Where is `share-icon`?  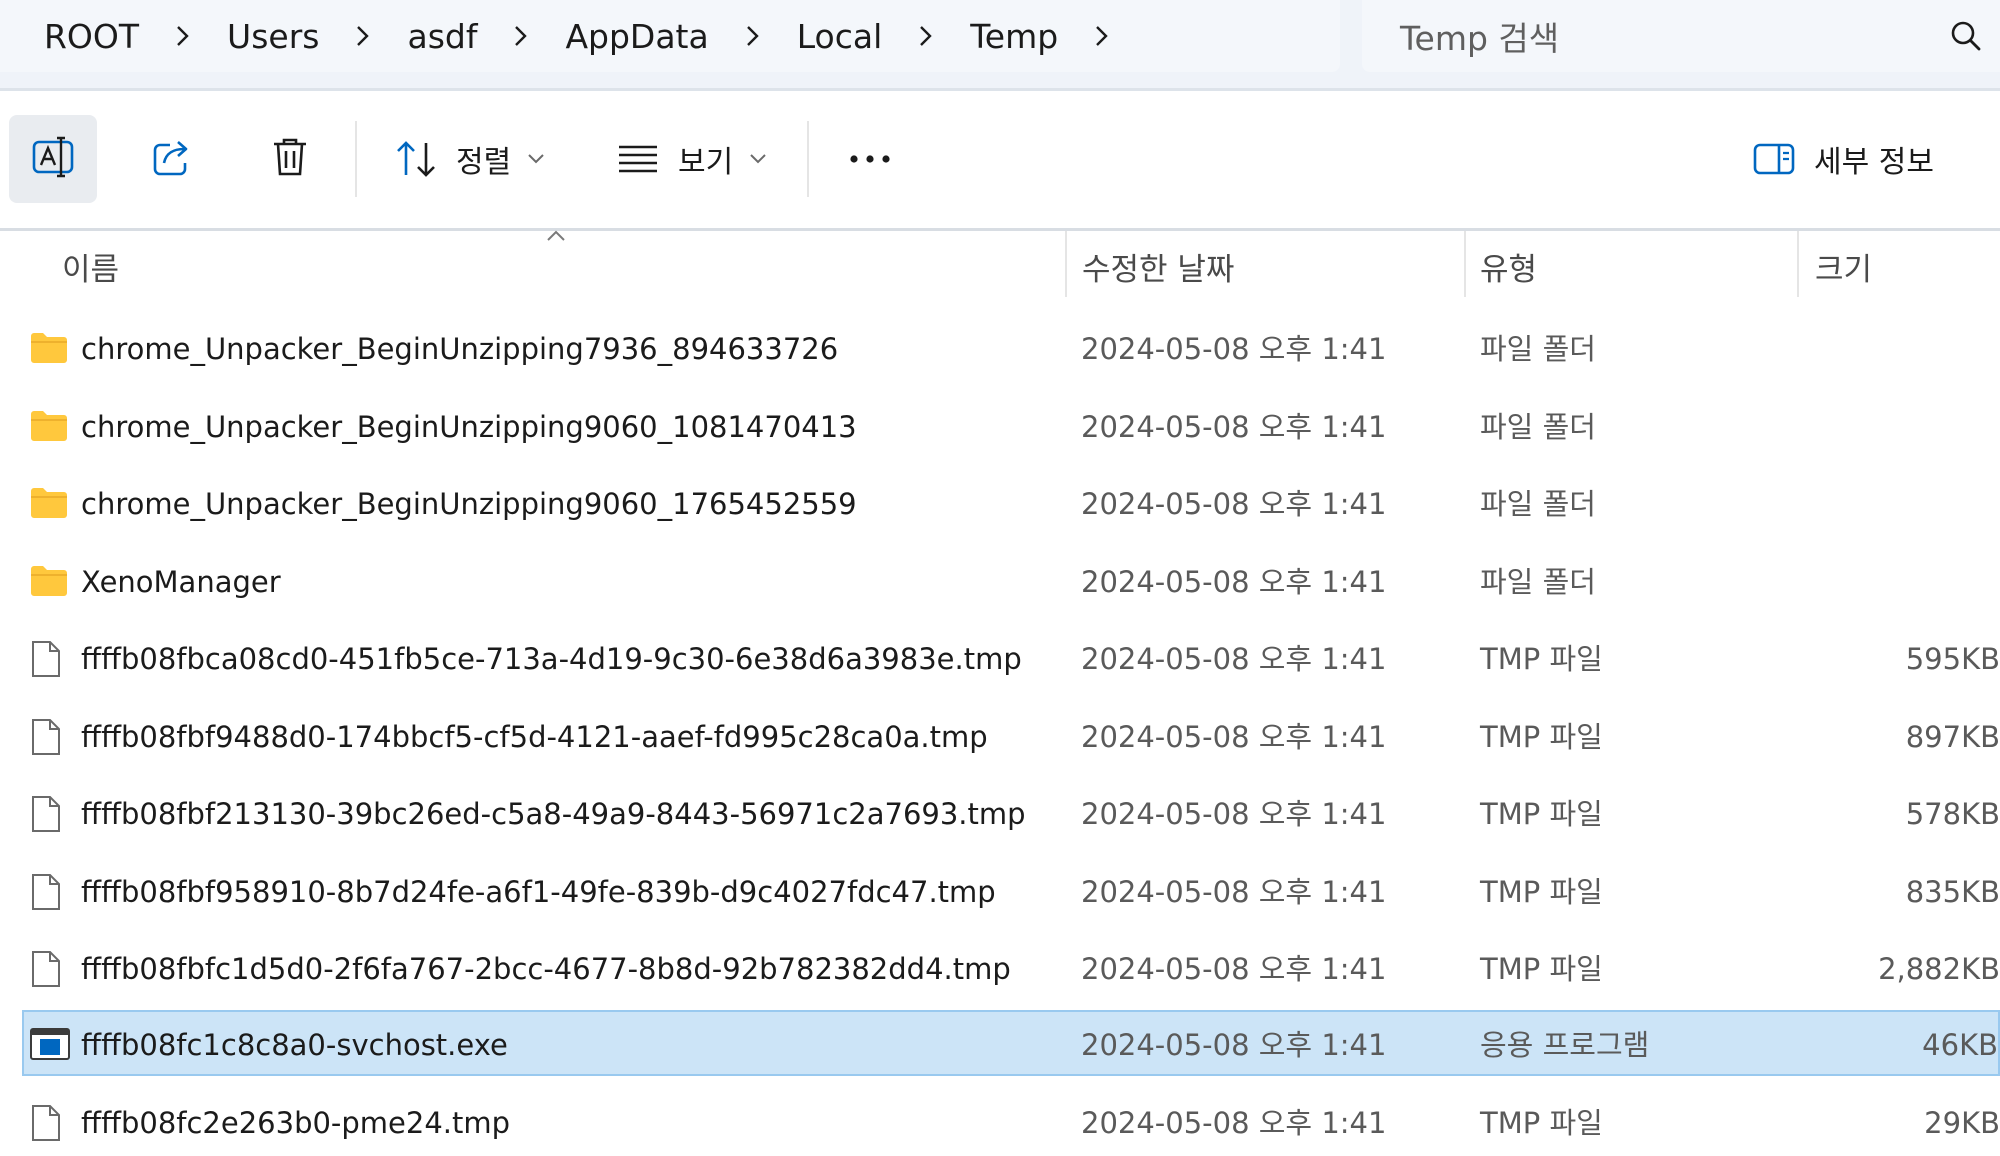 share-icon is located at coordinates (172, 159).